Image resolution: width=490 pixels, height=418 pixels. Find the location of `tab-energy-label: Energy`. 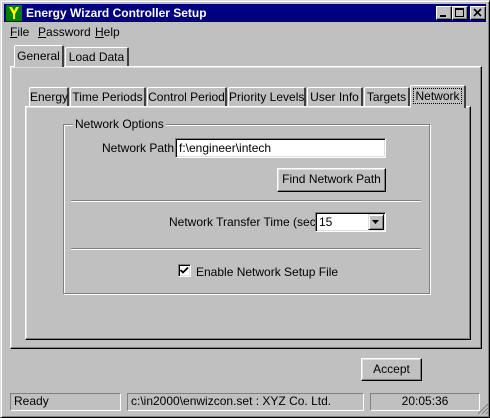

tab-energy-label: Energy is located at coordinates (49, 97).